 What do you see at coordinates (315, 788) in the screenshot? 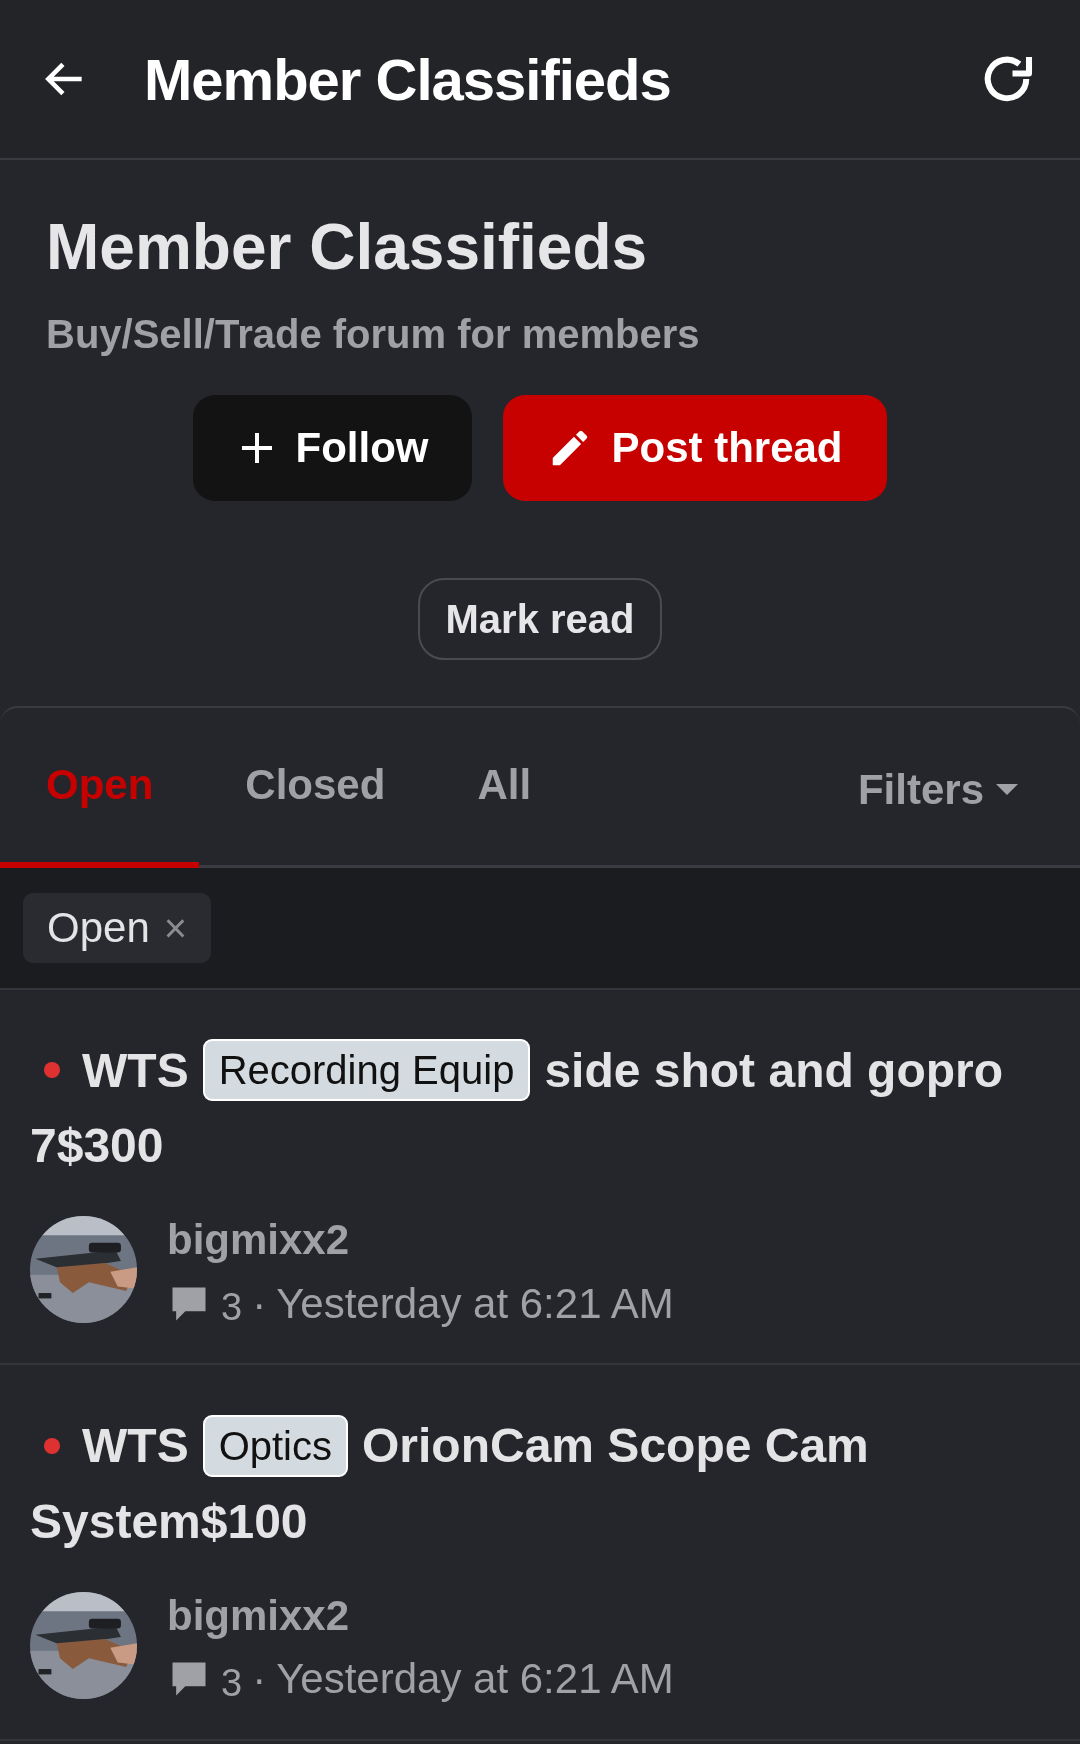
I see `filter-tab: Closed` at bounding box center [315, 788].